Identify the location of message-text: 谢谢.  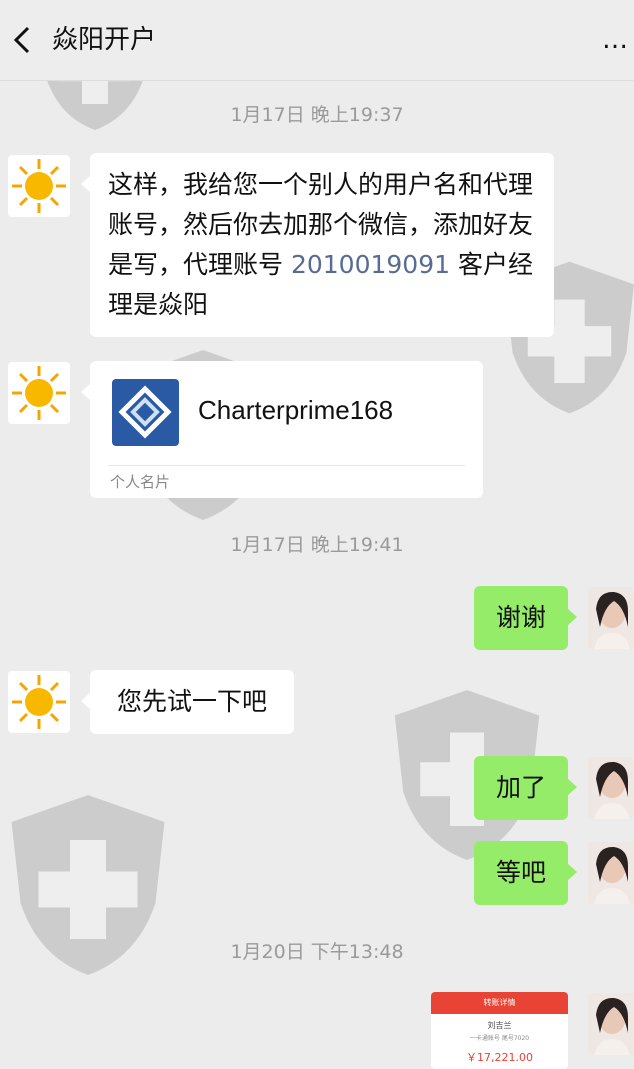
(520, 617).